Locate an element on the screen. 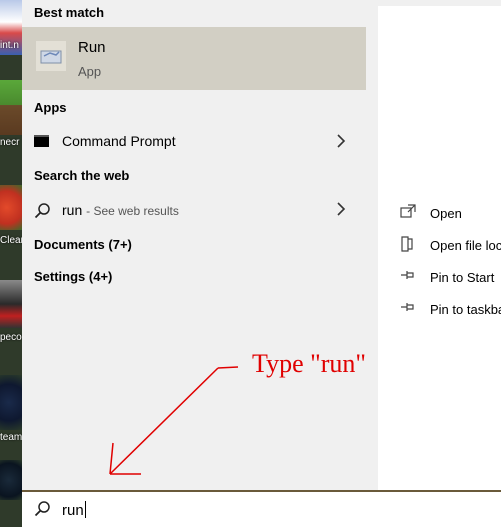  desktop-icon-ccleaner is located at coordinates (11, 207).